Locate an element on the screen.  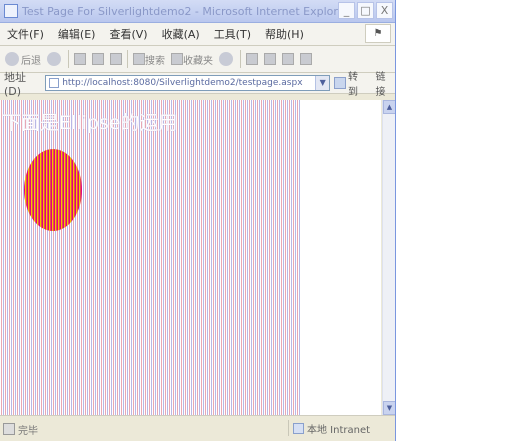
mail-icon is located at coordinates (252, 59).